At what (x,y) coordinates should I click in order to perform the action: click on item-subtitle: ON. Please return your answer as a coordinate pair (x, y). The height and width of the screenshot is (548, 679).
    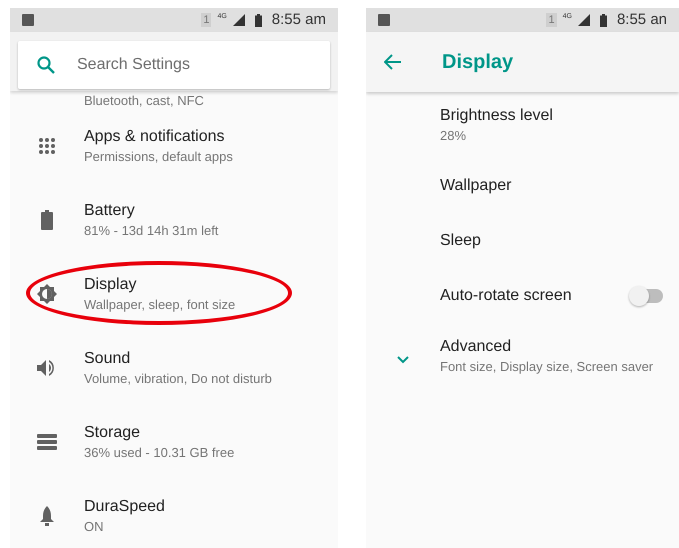
    Looking at the image, I should click on (94, 527).